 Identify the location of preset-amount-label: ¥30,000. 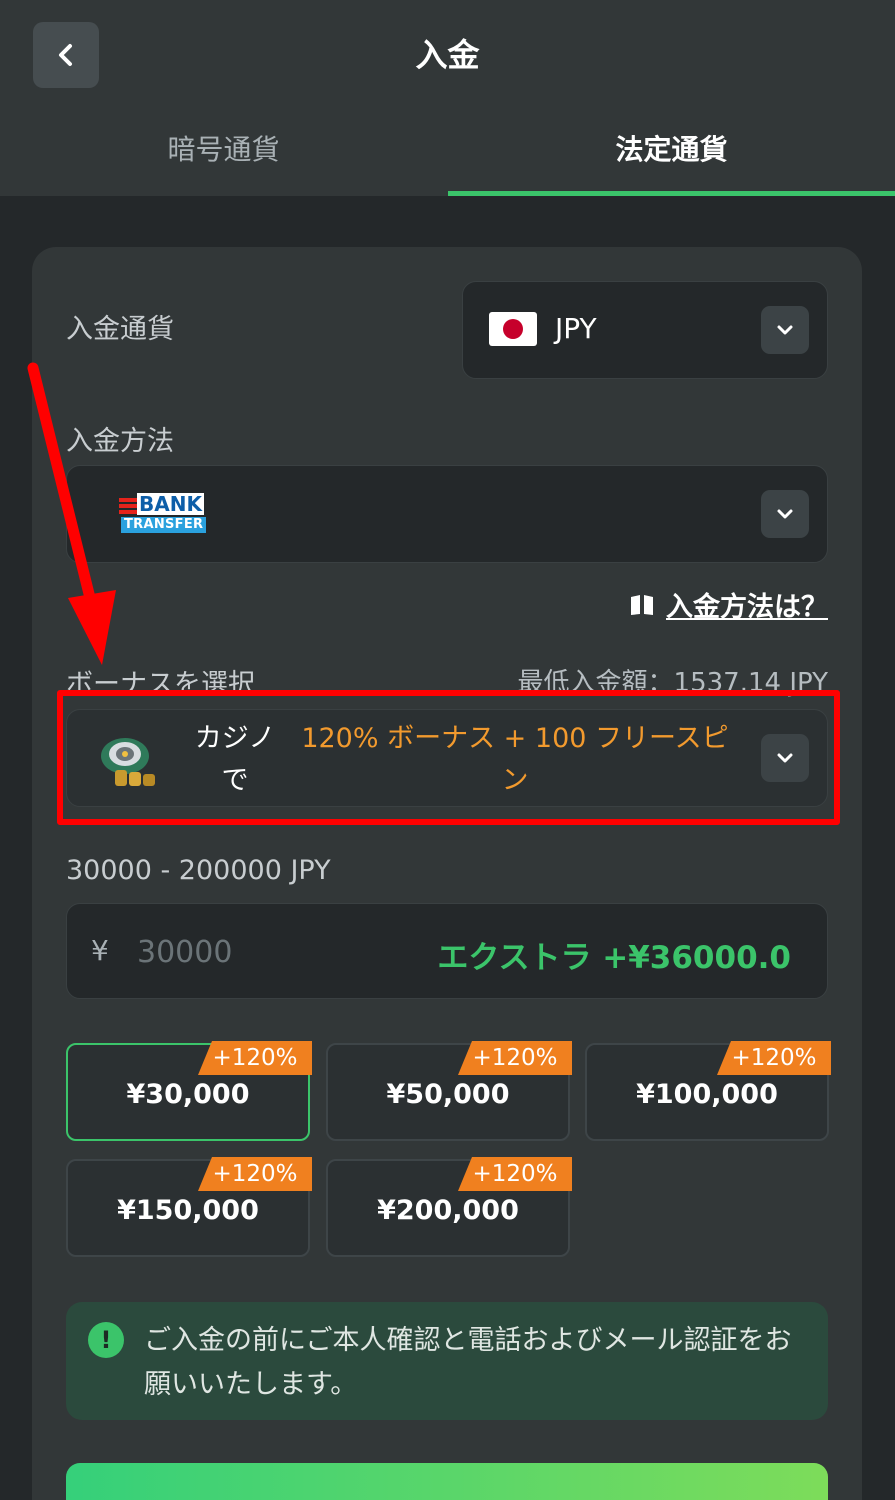
(188, 1094).